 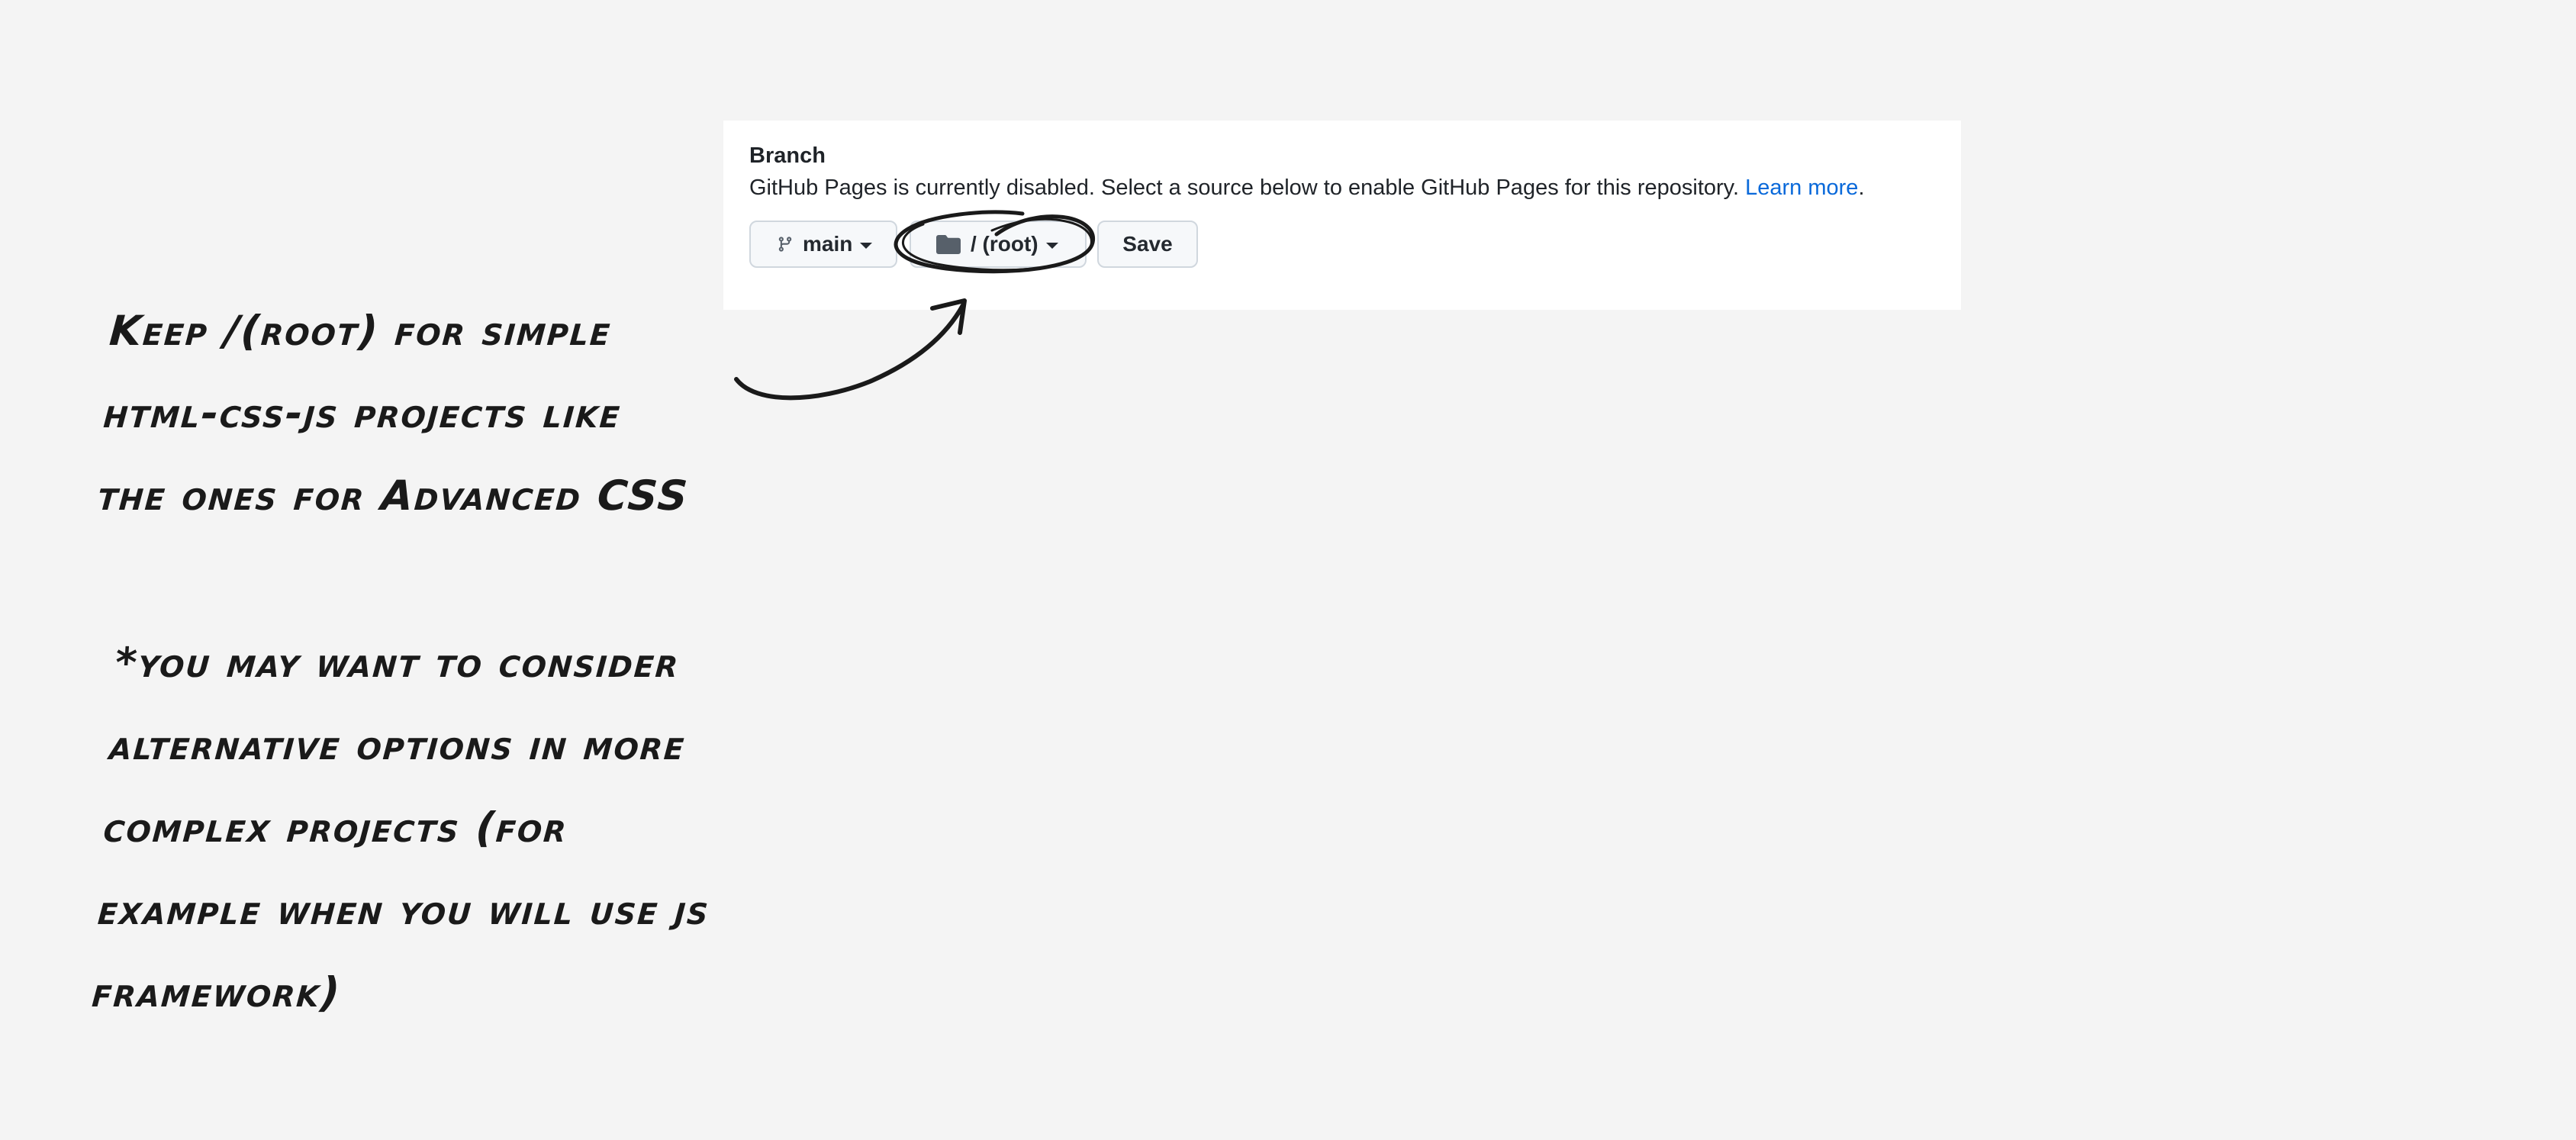 What do you see at coordinates (1861, 188) in the screenshot?
I see `description-period: .` at bounding box center [1861, 188].